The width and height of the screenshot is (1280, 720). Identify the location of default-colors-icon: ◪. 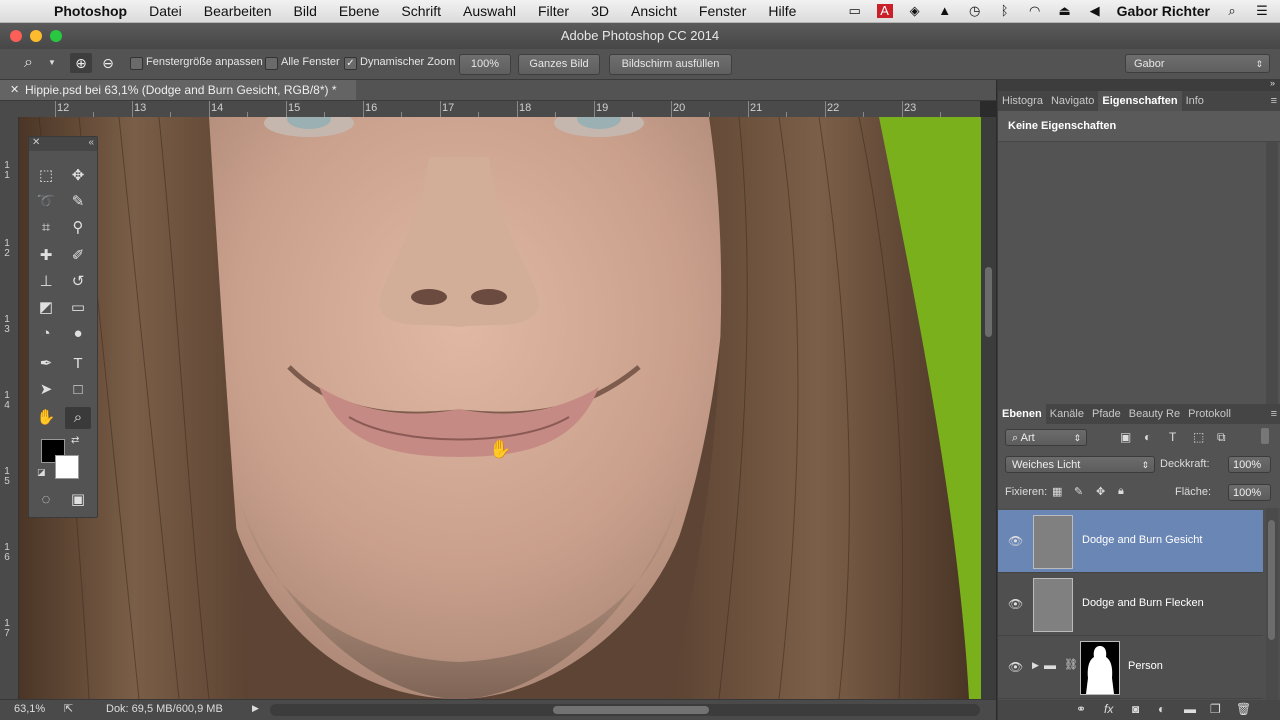
(41, 472).